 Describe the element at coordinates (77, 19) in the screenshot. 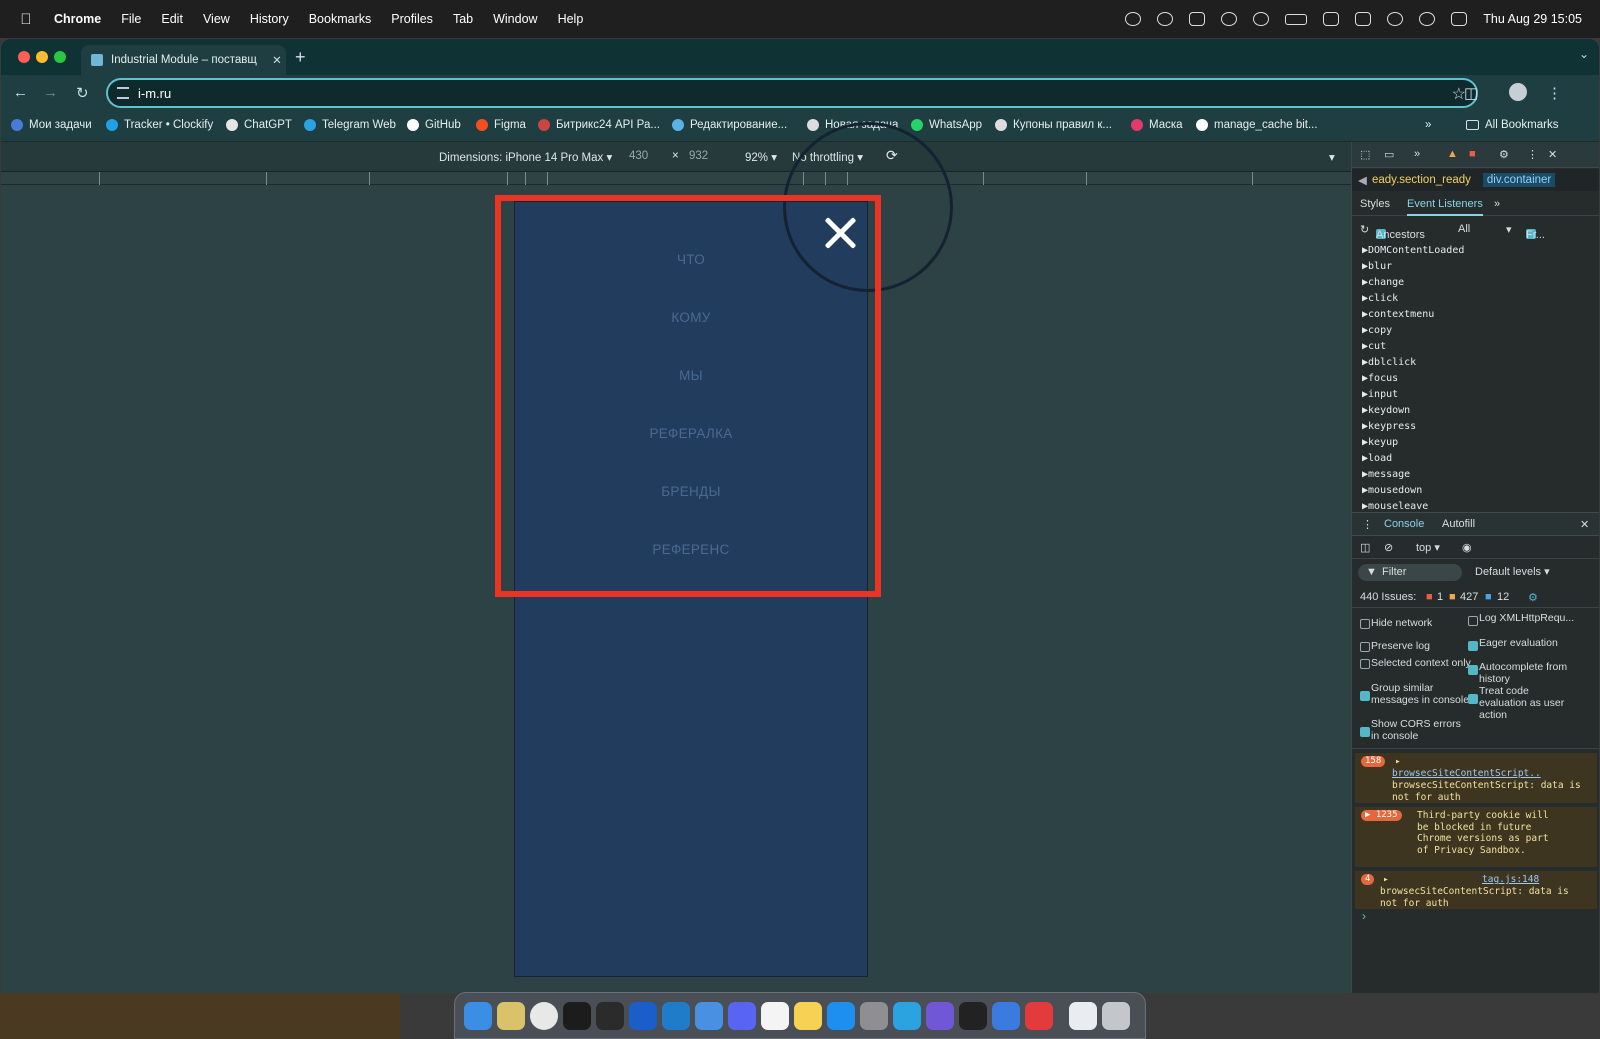

I see `menu-app-name: Chrome` at that location.